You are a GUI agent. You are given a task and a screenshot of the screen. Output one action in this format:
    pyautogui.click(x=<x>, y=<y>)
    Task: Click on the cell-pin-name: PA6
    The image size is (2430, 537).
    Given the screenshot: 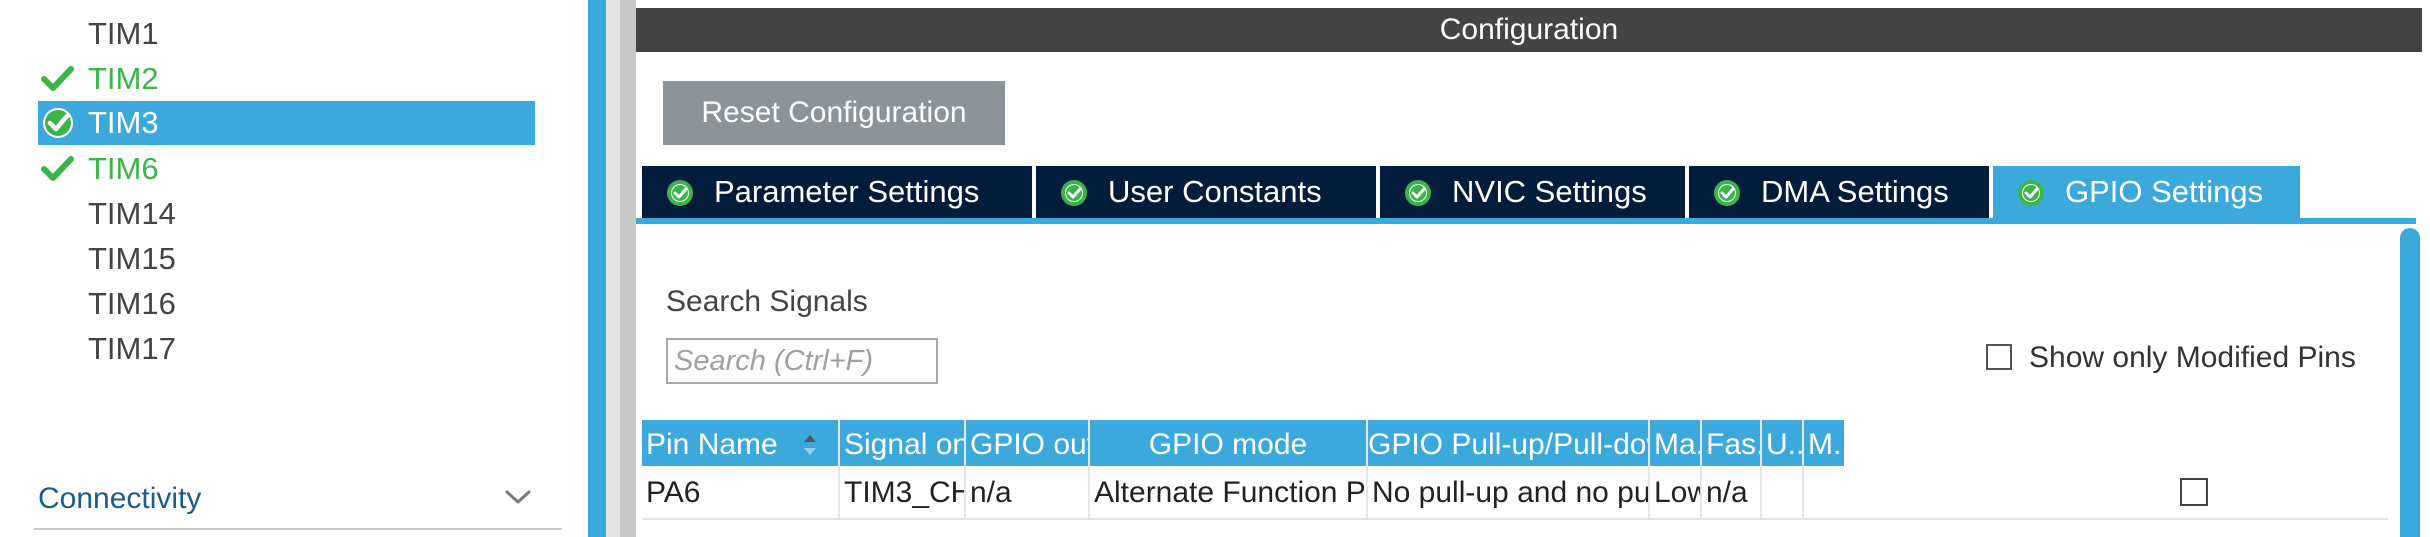 What is the action you would take?
    pyautogui.click(x=740, y=493)
    